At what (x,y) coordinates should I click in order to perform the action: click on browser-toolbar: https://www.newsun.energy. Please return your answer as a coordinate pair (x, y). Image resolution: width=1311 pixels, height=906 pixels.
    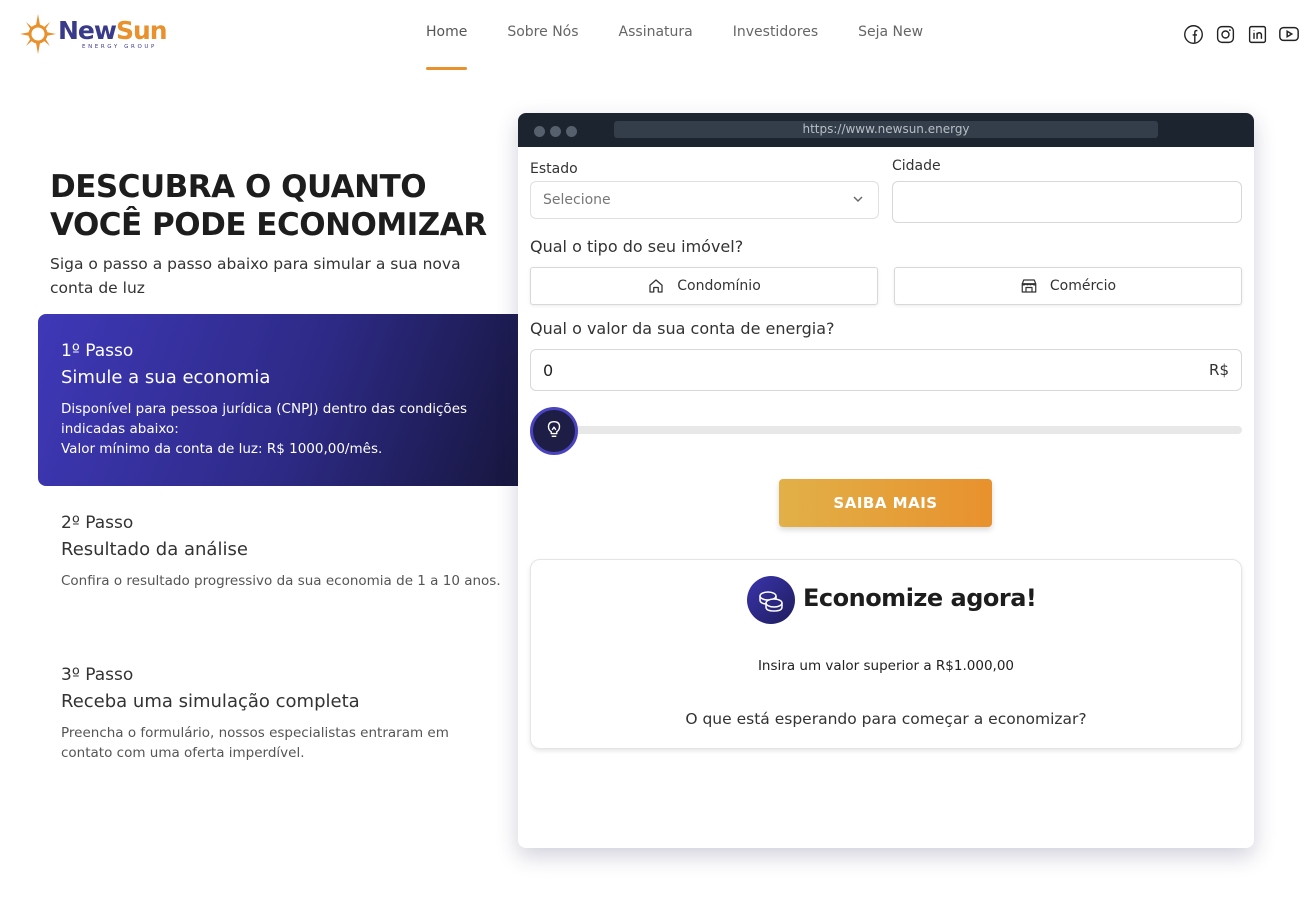
    Looking at the image, I should click on (886, 130).